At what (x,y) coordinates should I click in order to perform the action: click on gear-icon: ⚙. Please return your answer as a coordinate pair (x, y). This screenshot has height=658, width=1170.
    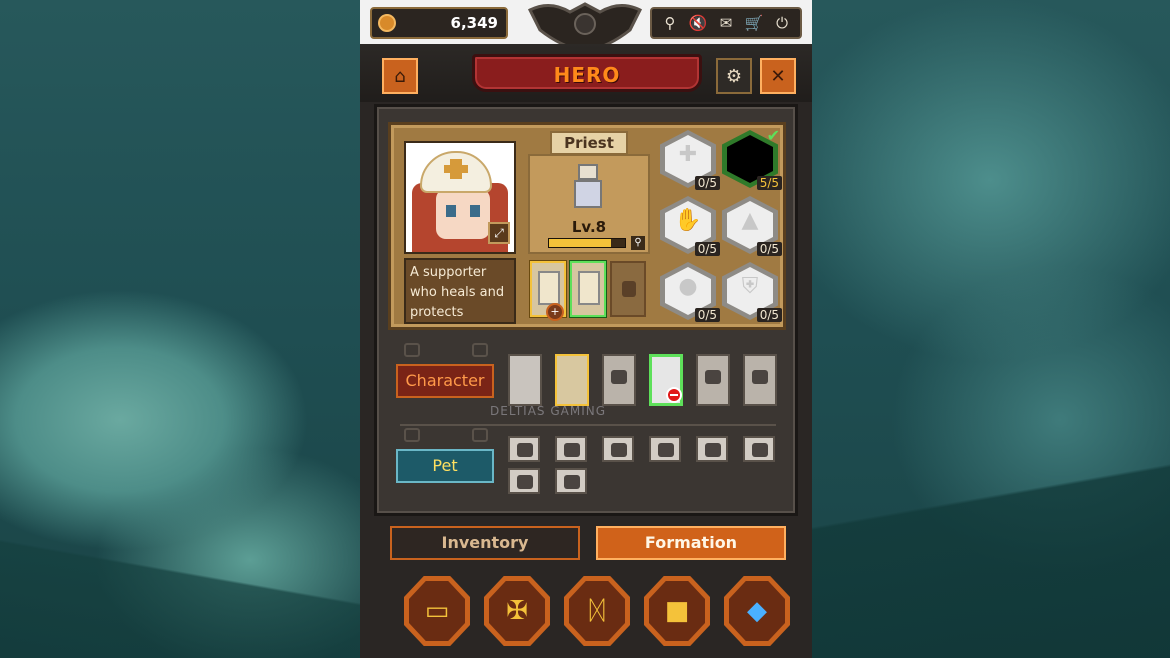
    Looking at the image, I should click on (734, 76).